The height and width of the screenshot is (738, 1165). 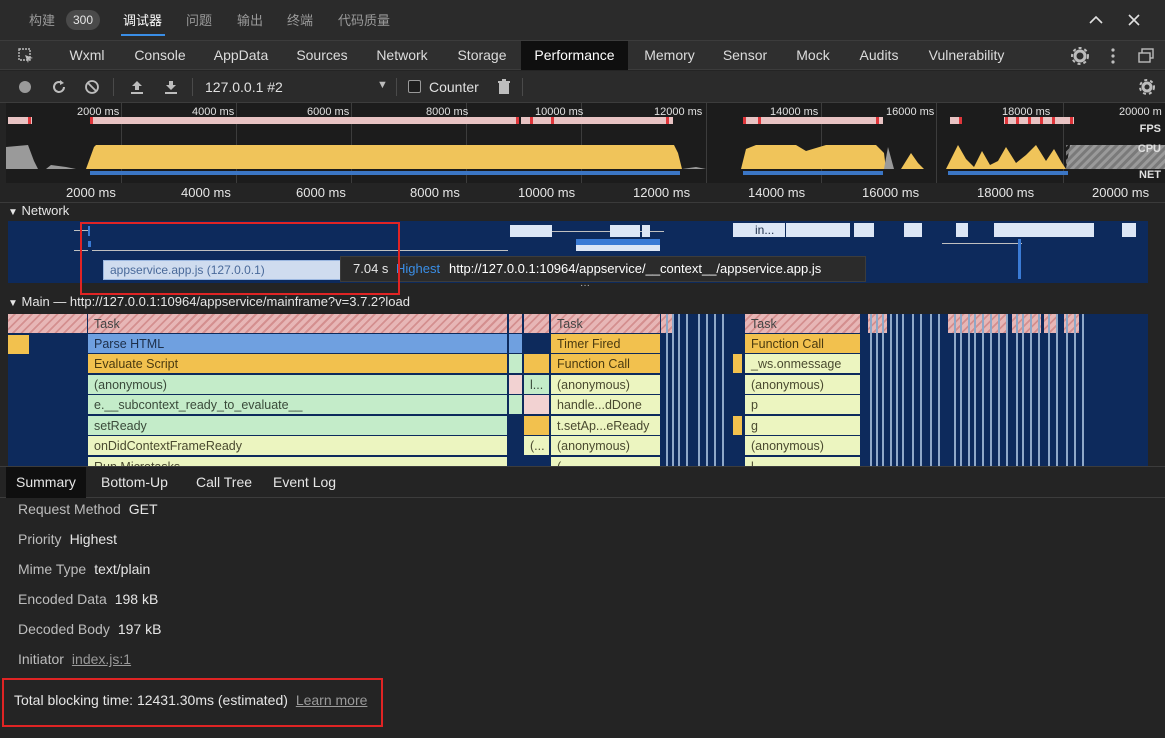 I want to click on flame-g: g, so click(x=803, y=426).